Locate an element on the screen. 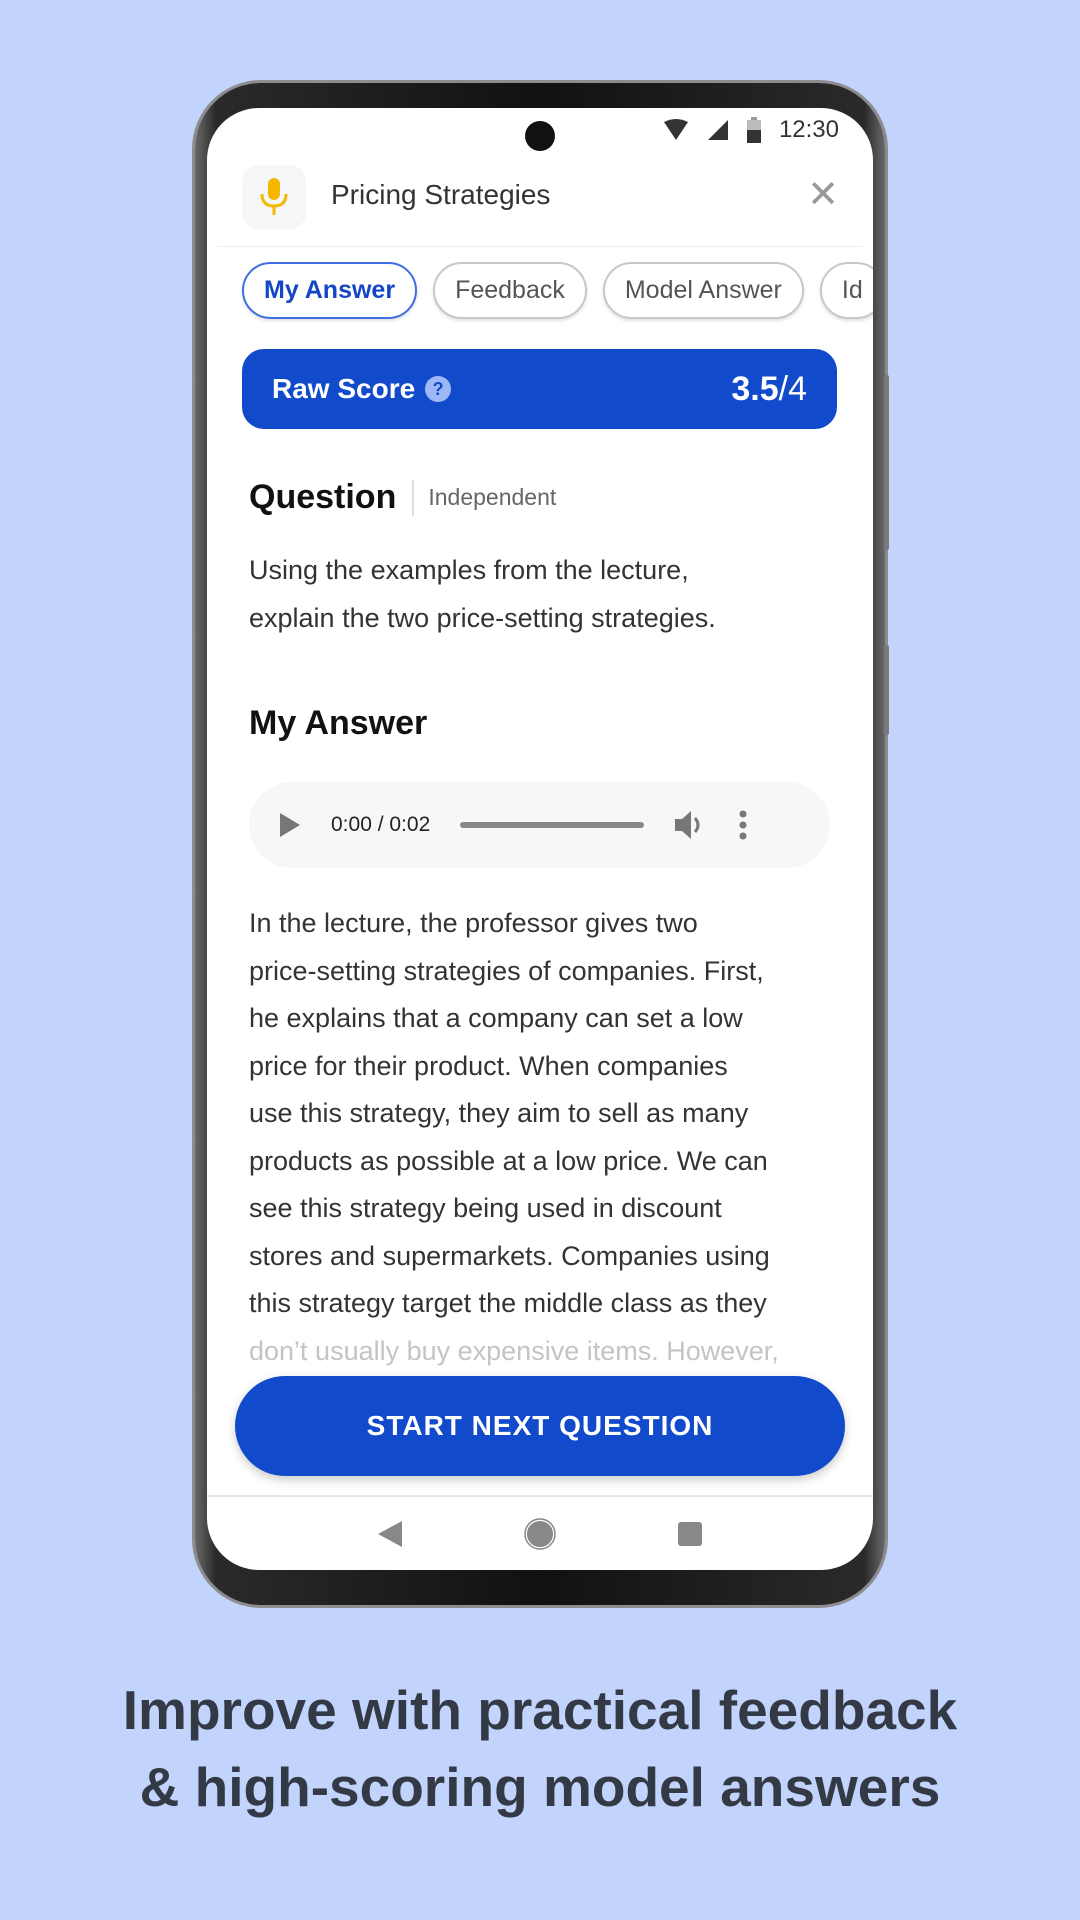 The width and height of the screenshot is (1080, 1920). audio-time: 0:00 / 0:02 is located at coordinates (381, 824).